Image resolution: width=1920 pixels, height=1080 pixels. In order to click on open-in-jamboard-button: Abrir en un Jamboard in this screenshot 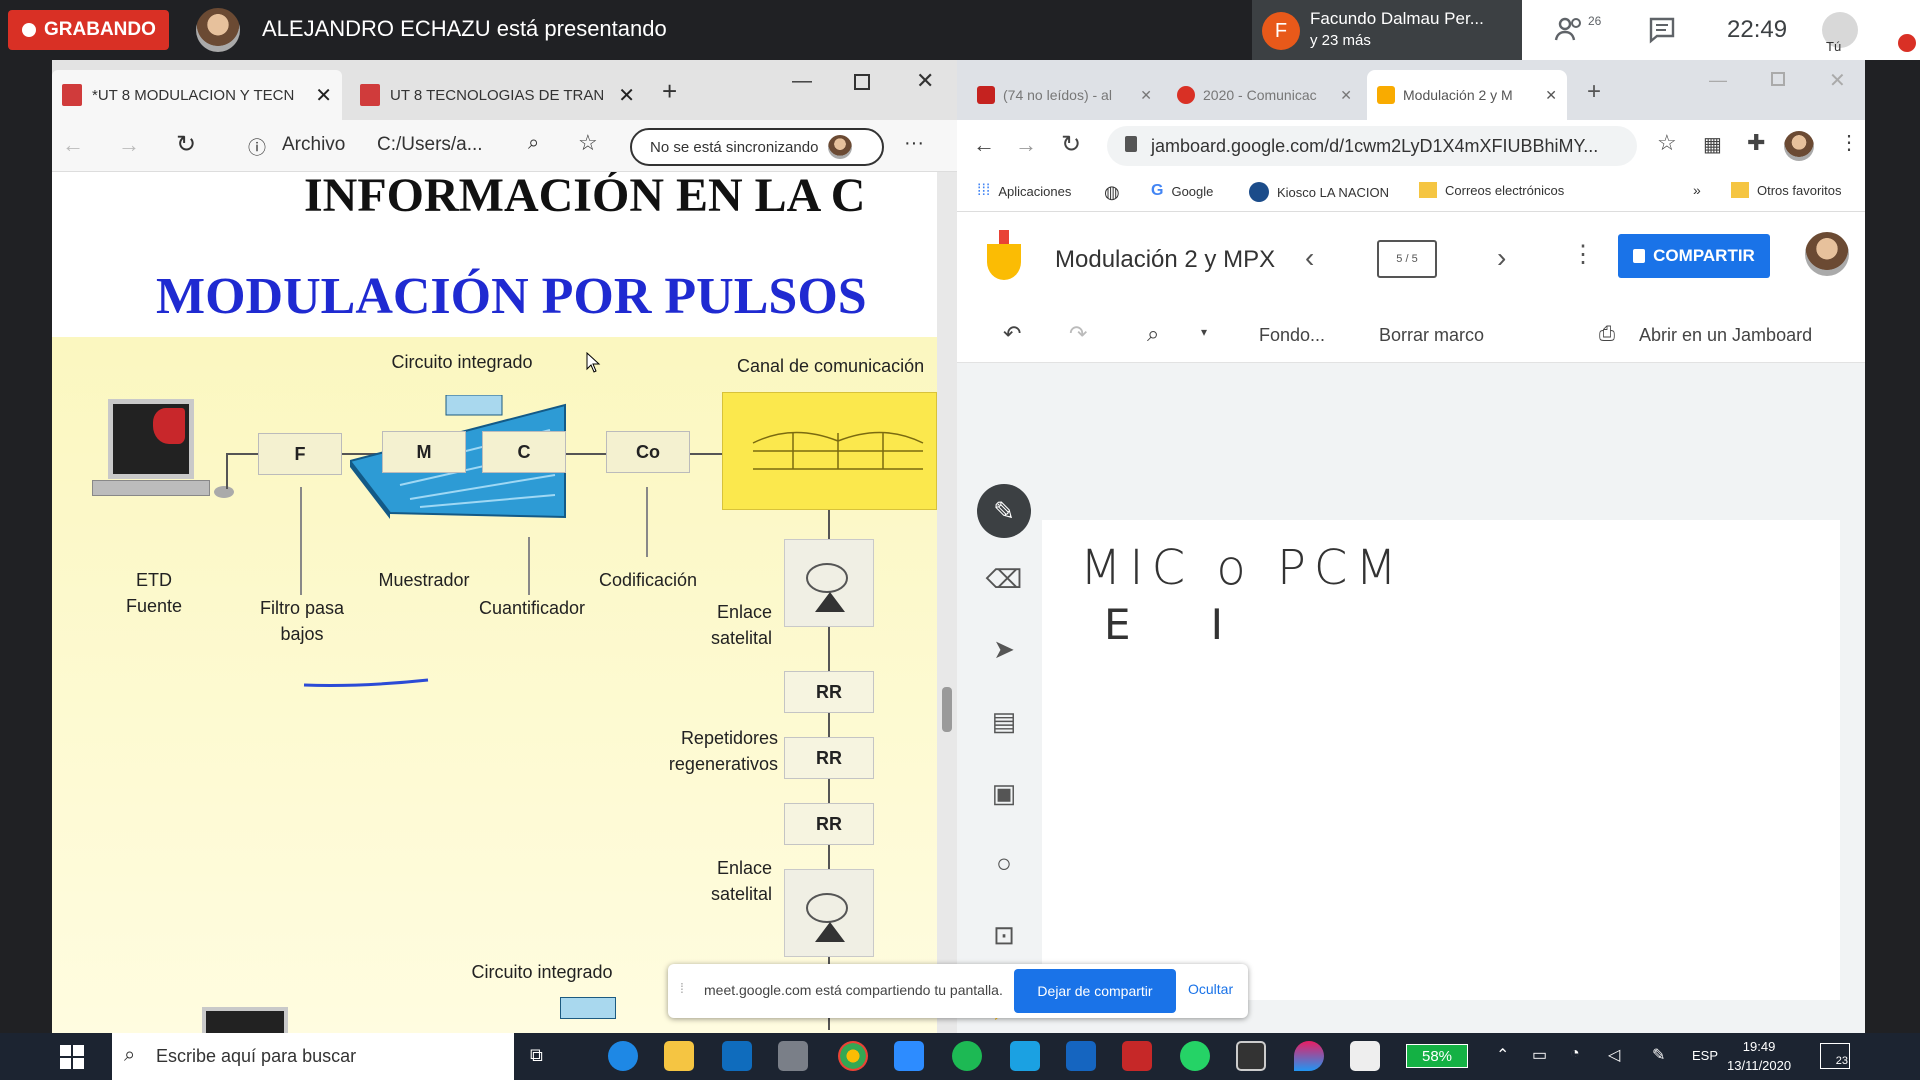, I will do `click(1725, 335)`.